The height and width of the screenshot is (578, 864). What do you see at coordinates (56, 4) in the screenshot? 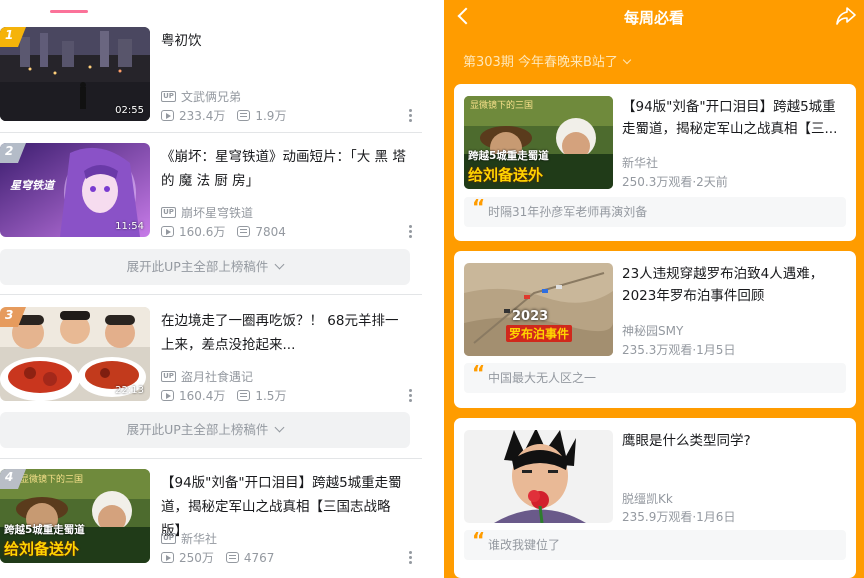
I see `tab-active` at bounding box center [56, 4].